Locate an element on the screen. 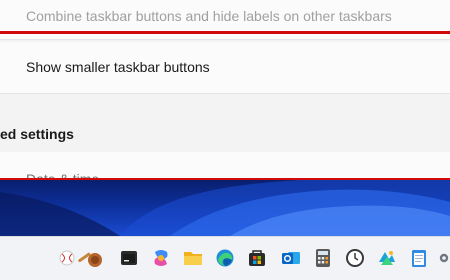 The image size is (450, 280). photos-icon is located at coordinates (387, 258).